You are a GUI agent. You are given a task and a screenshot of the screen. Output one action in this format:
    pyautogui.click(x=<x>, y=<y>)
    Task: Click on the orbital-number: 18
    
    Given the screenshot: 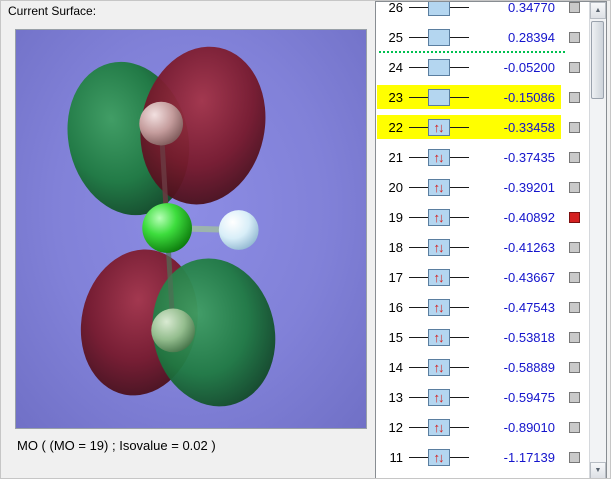 What is the action you would take?
    pyautogui.click(x=395, y=247)
    